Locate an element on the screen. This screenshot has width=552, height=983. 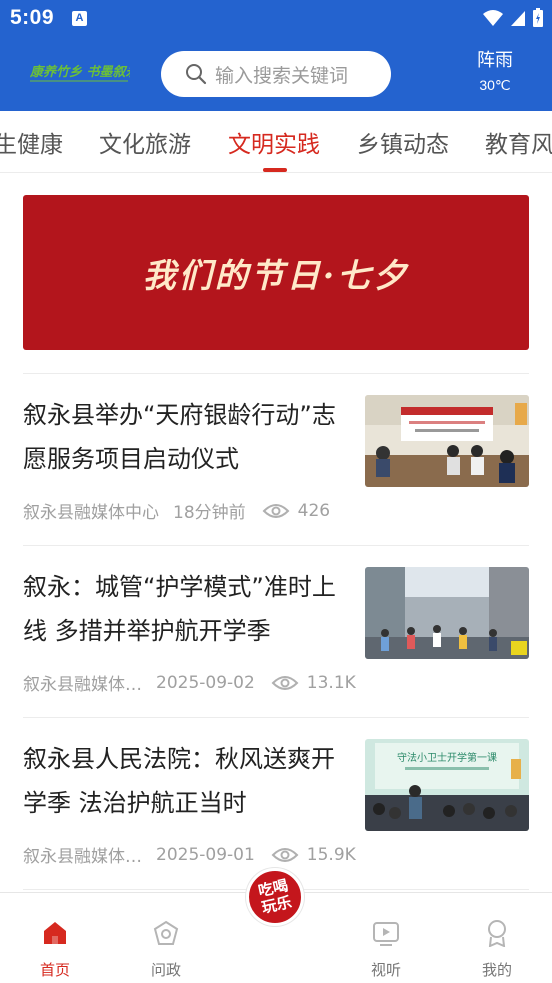
news-meta: 叙永县融媒体… 2025-09-02 13.1K is located at coordinates (189, 683).